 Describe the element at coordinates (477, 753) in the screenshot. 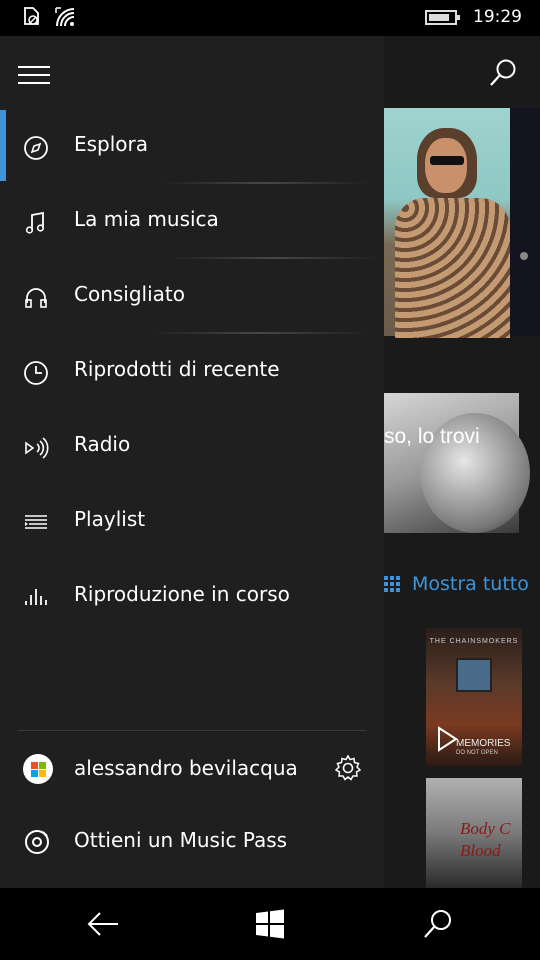

I see `album-subtitle: DO NOT OPEN` at that location.